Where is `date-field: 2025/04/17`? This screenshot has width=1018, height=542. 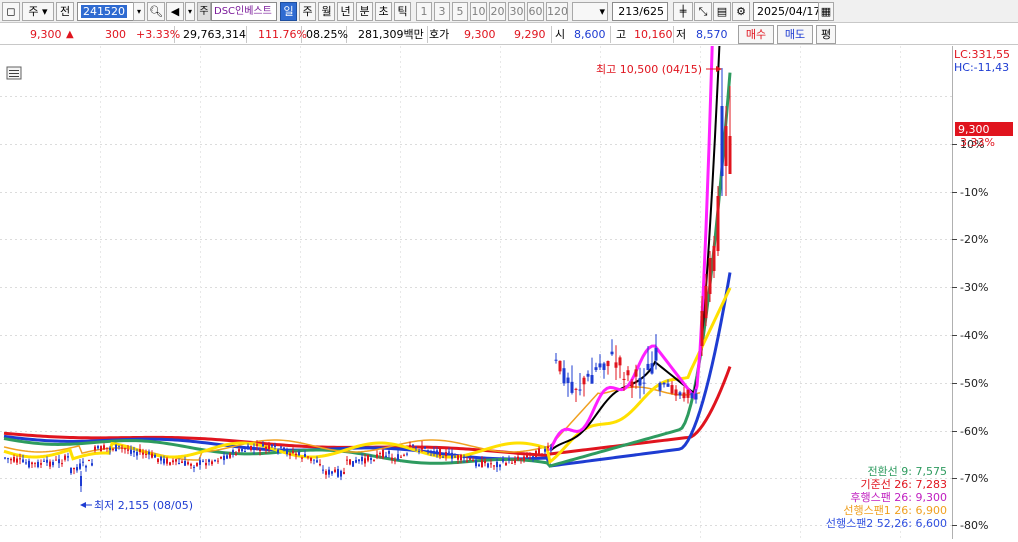 date-field: 2025/04/17 is located at coordinates (788, 11).